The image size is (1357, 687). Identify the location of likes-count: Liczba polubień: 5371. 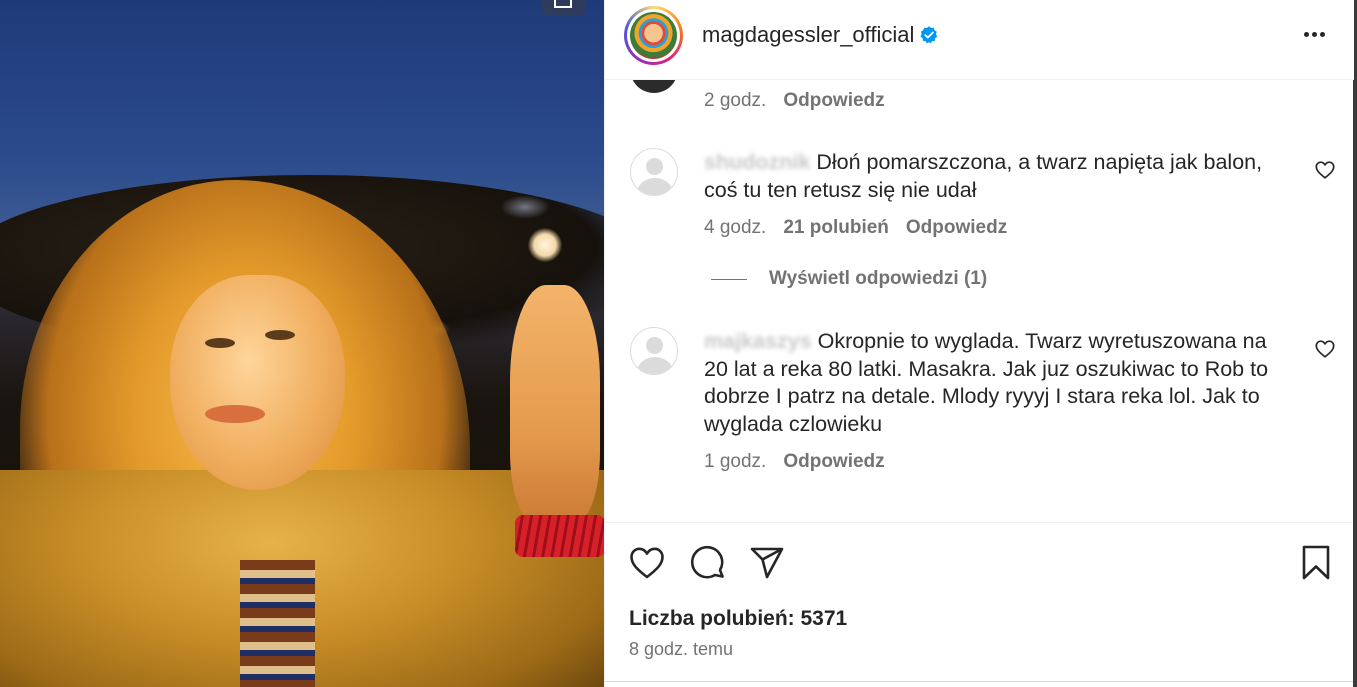
(738, 619).